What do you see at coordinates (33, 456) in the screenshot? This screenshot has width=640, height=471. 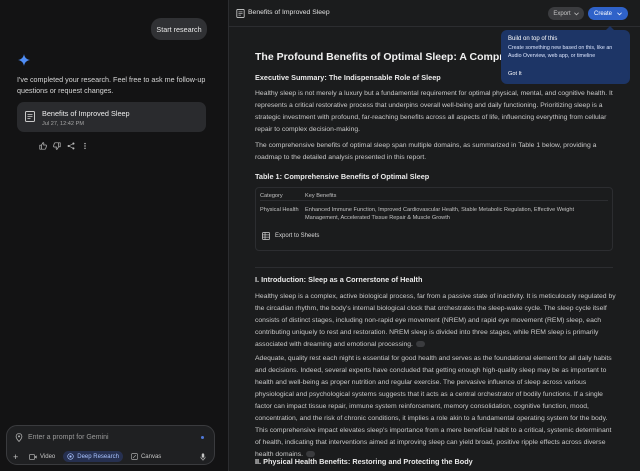 I see `video-icon` at bounding box center [33, 456].